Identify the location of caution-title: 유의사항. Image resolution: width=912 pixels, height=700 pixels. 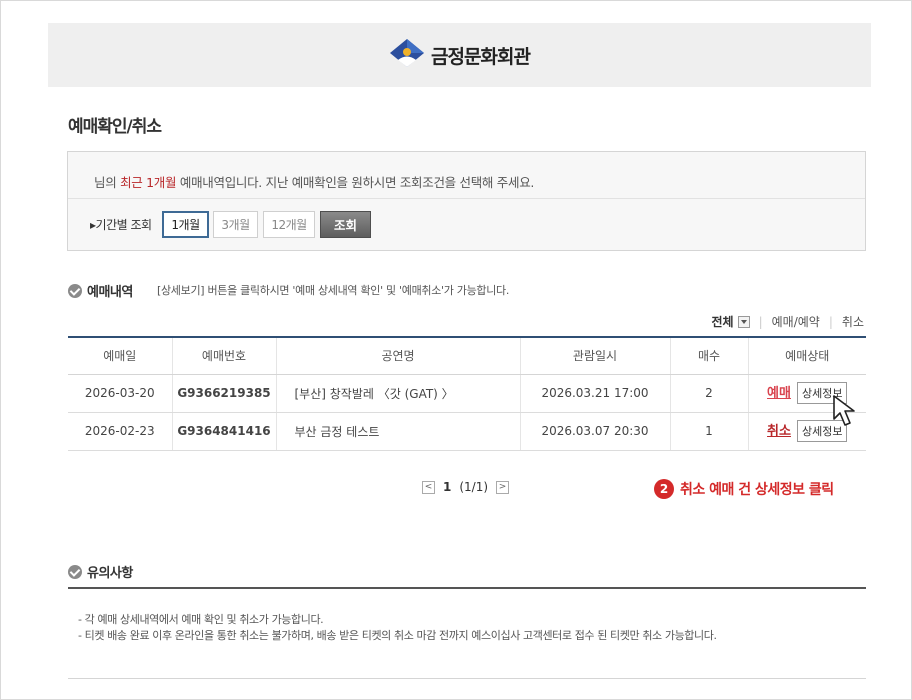
(110, 573).